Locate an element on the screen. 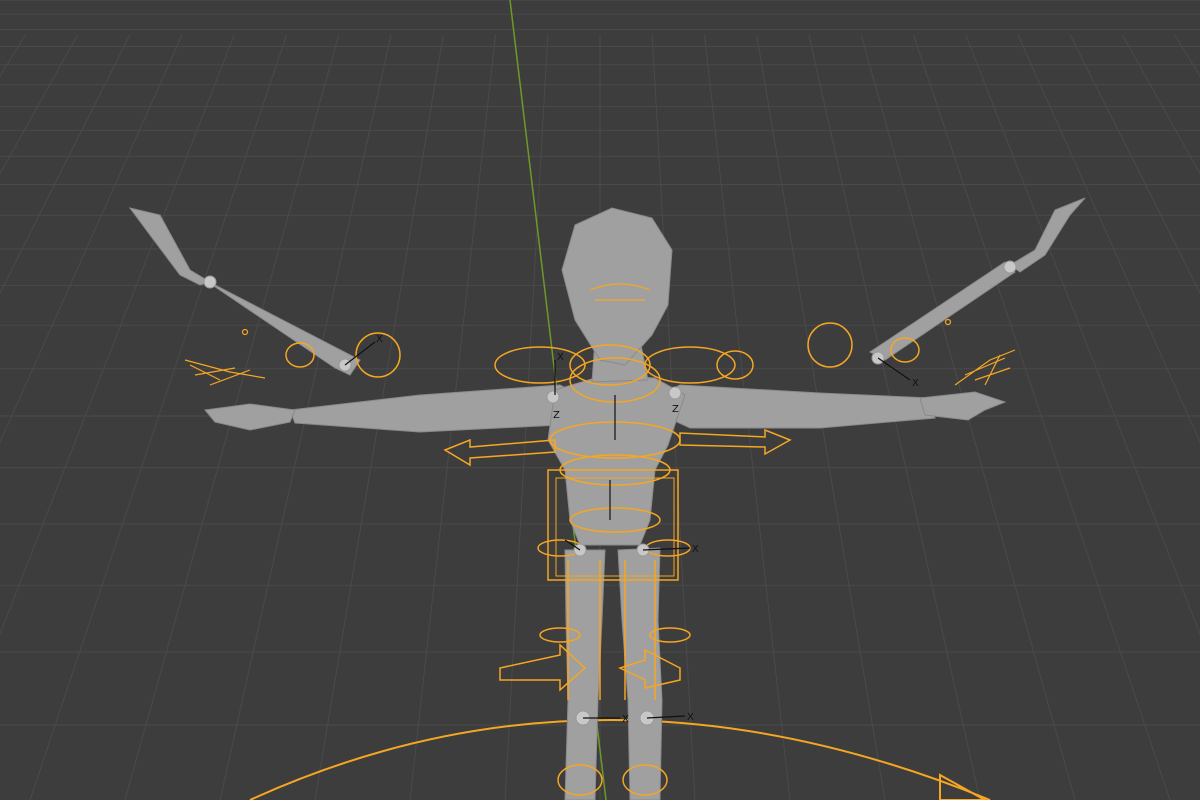 Image resolution: width=1200 pixels, height=800 pixels. root-control-ring is located at coordinates (620, 759).